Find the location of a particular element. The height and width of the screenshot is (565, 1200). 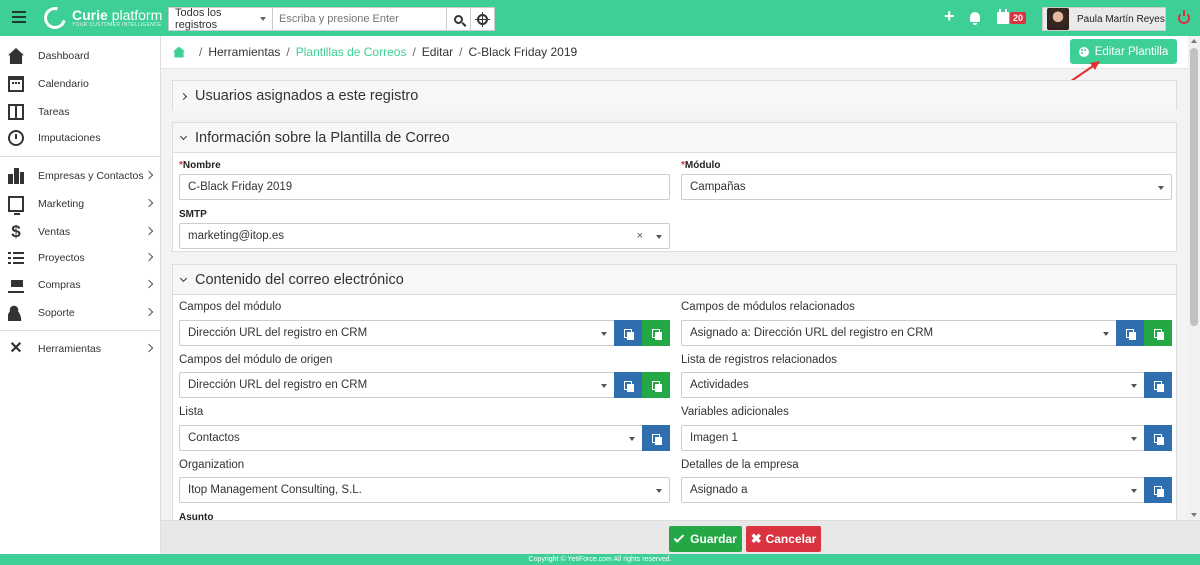

sidebar-item-label: Calendario is located at coordinates (63, 84).